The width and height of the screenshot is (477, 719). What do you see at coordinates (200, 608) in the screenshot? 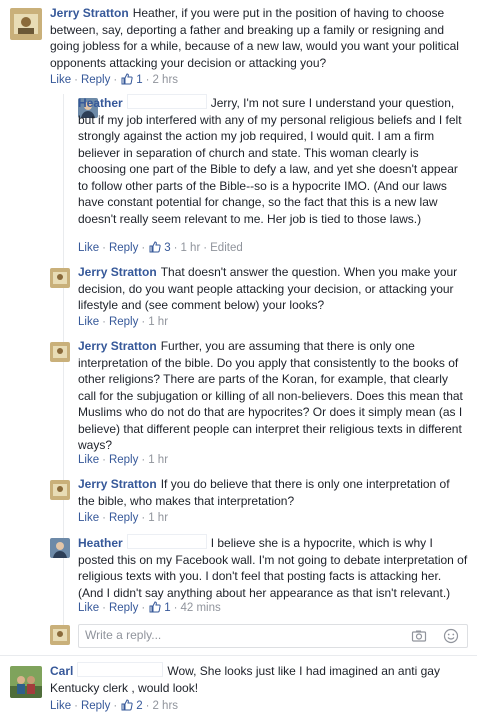
I see `comment-timestamp: 42 mins` at bounding box center [200, 608].